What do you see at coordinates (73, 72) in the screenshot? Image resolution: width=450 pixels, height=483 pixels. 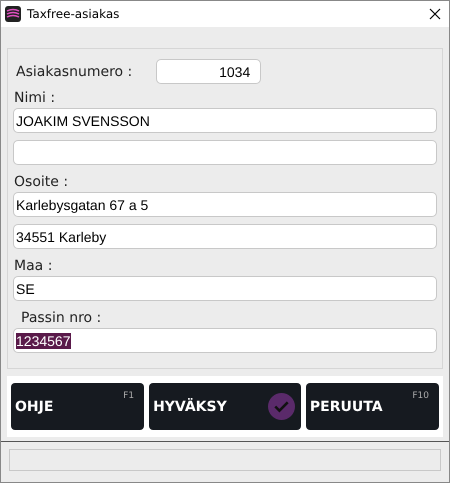 I see `field-label: Asiakasnumero :` at bounding box center [73, 72].